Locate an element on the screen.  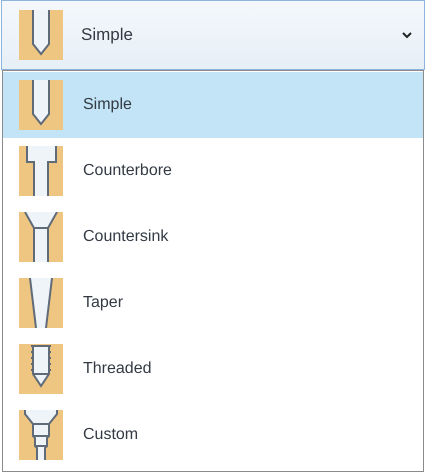
dropdown-option: Custom is located at coordinates (213, 435).